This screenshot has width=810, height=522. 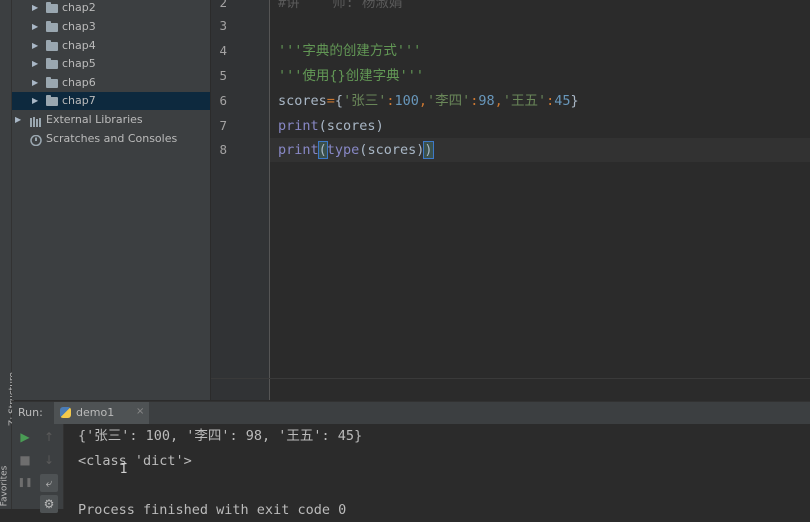 What do you see at coordinates (79, 7) in the screenshot?
I see `tree-item-label: chap2` at bounding box center [79, 7].